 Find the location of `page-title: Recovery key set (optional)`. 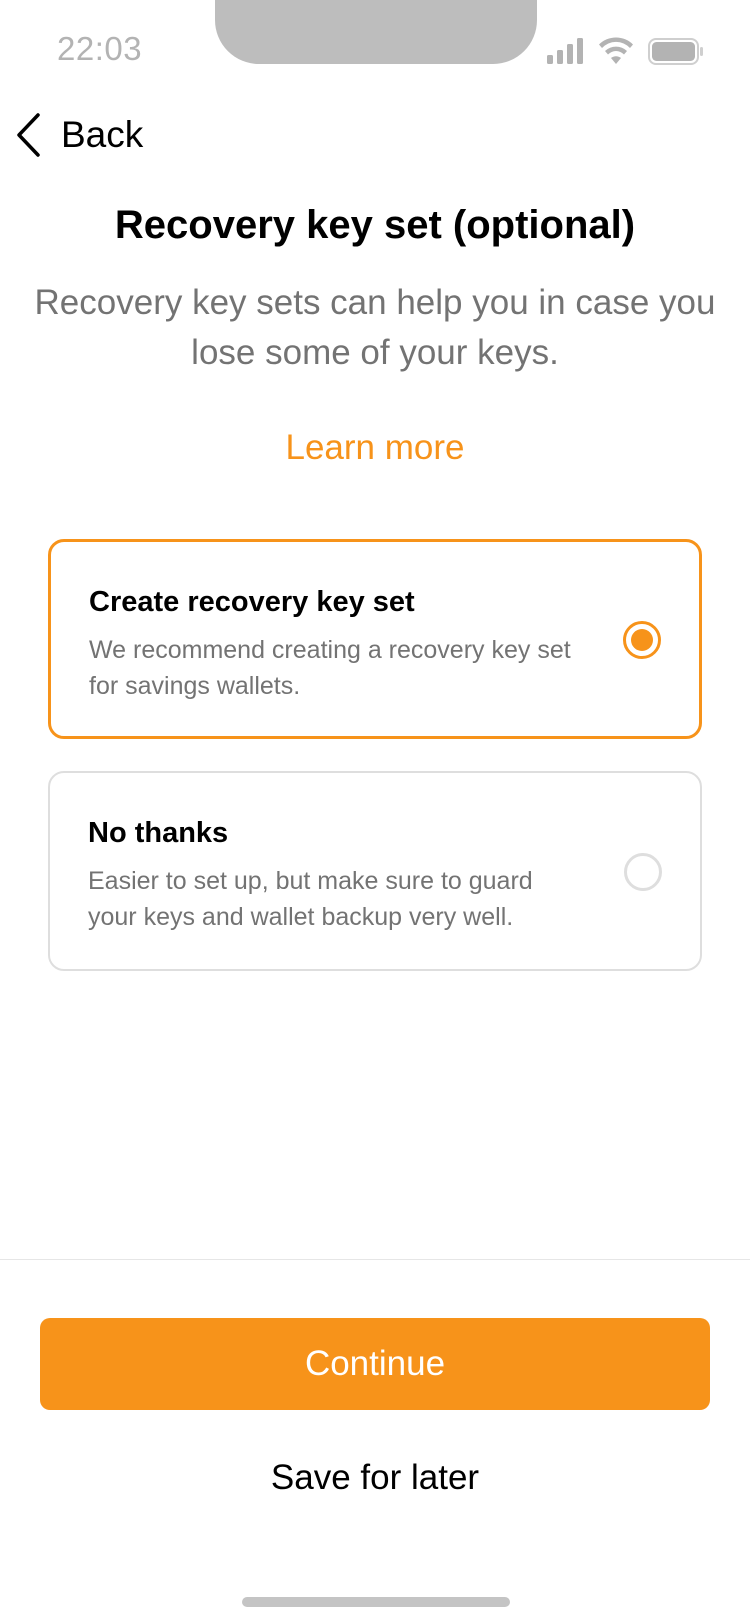

page-title: Recovery key set (optional) is located at coordinates (375, 225).